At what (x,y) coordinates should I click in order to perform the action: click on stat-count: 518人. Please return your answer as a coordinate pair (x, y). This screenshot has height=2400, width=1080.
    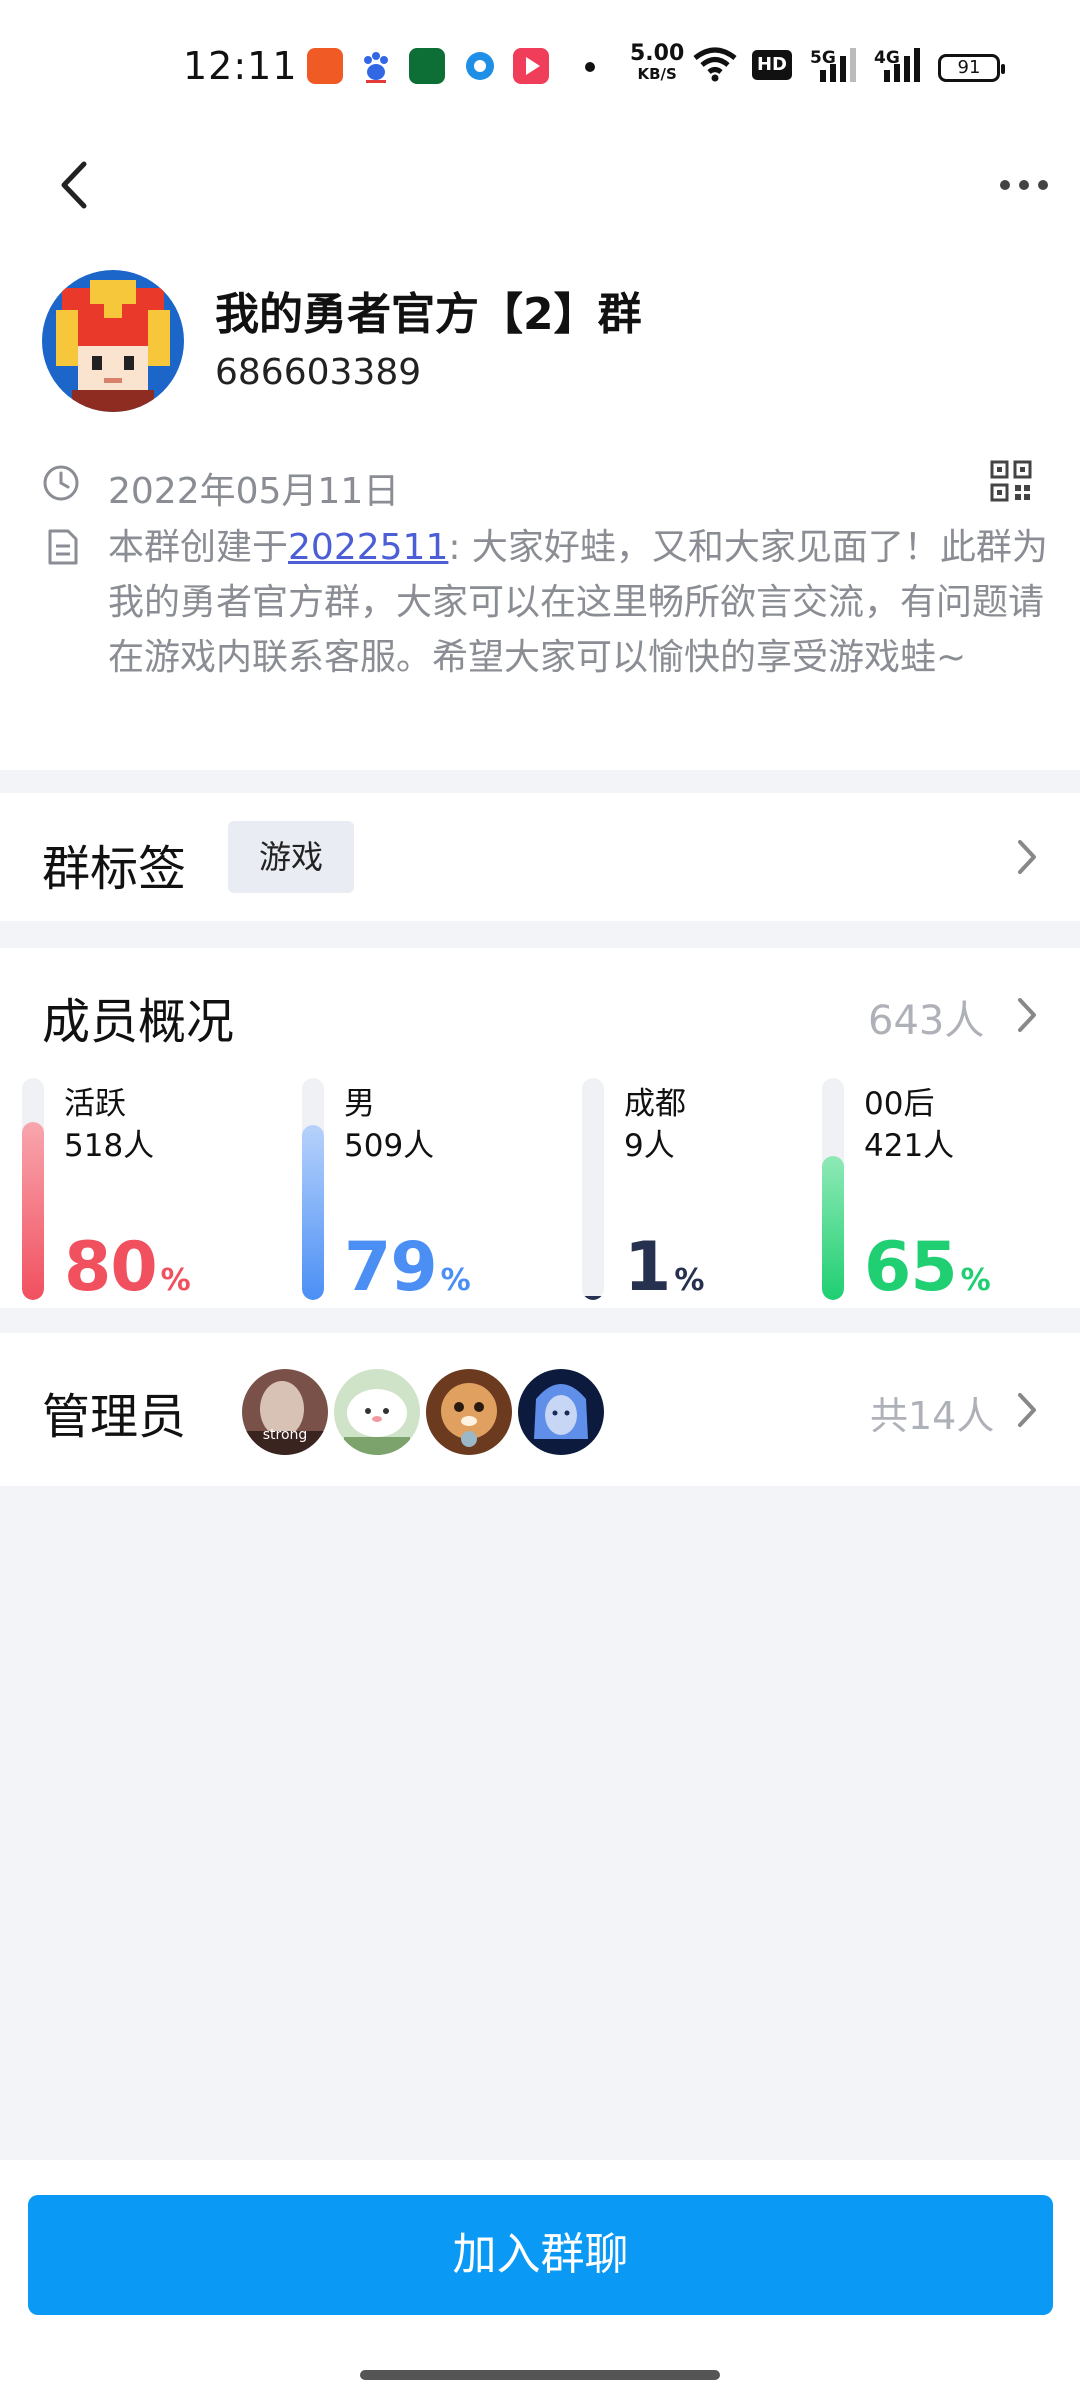
    Looking at the image, I should click on (109, 1146).